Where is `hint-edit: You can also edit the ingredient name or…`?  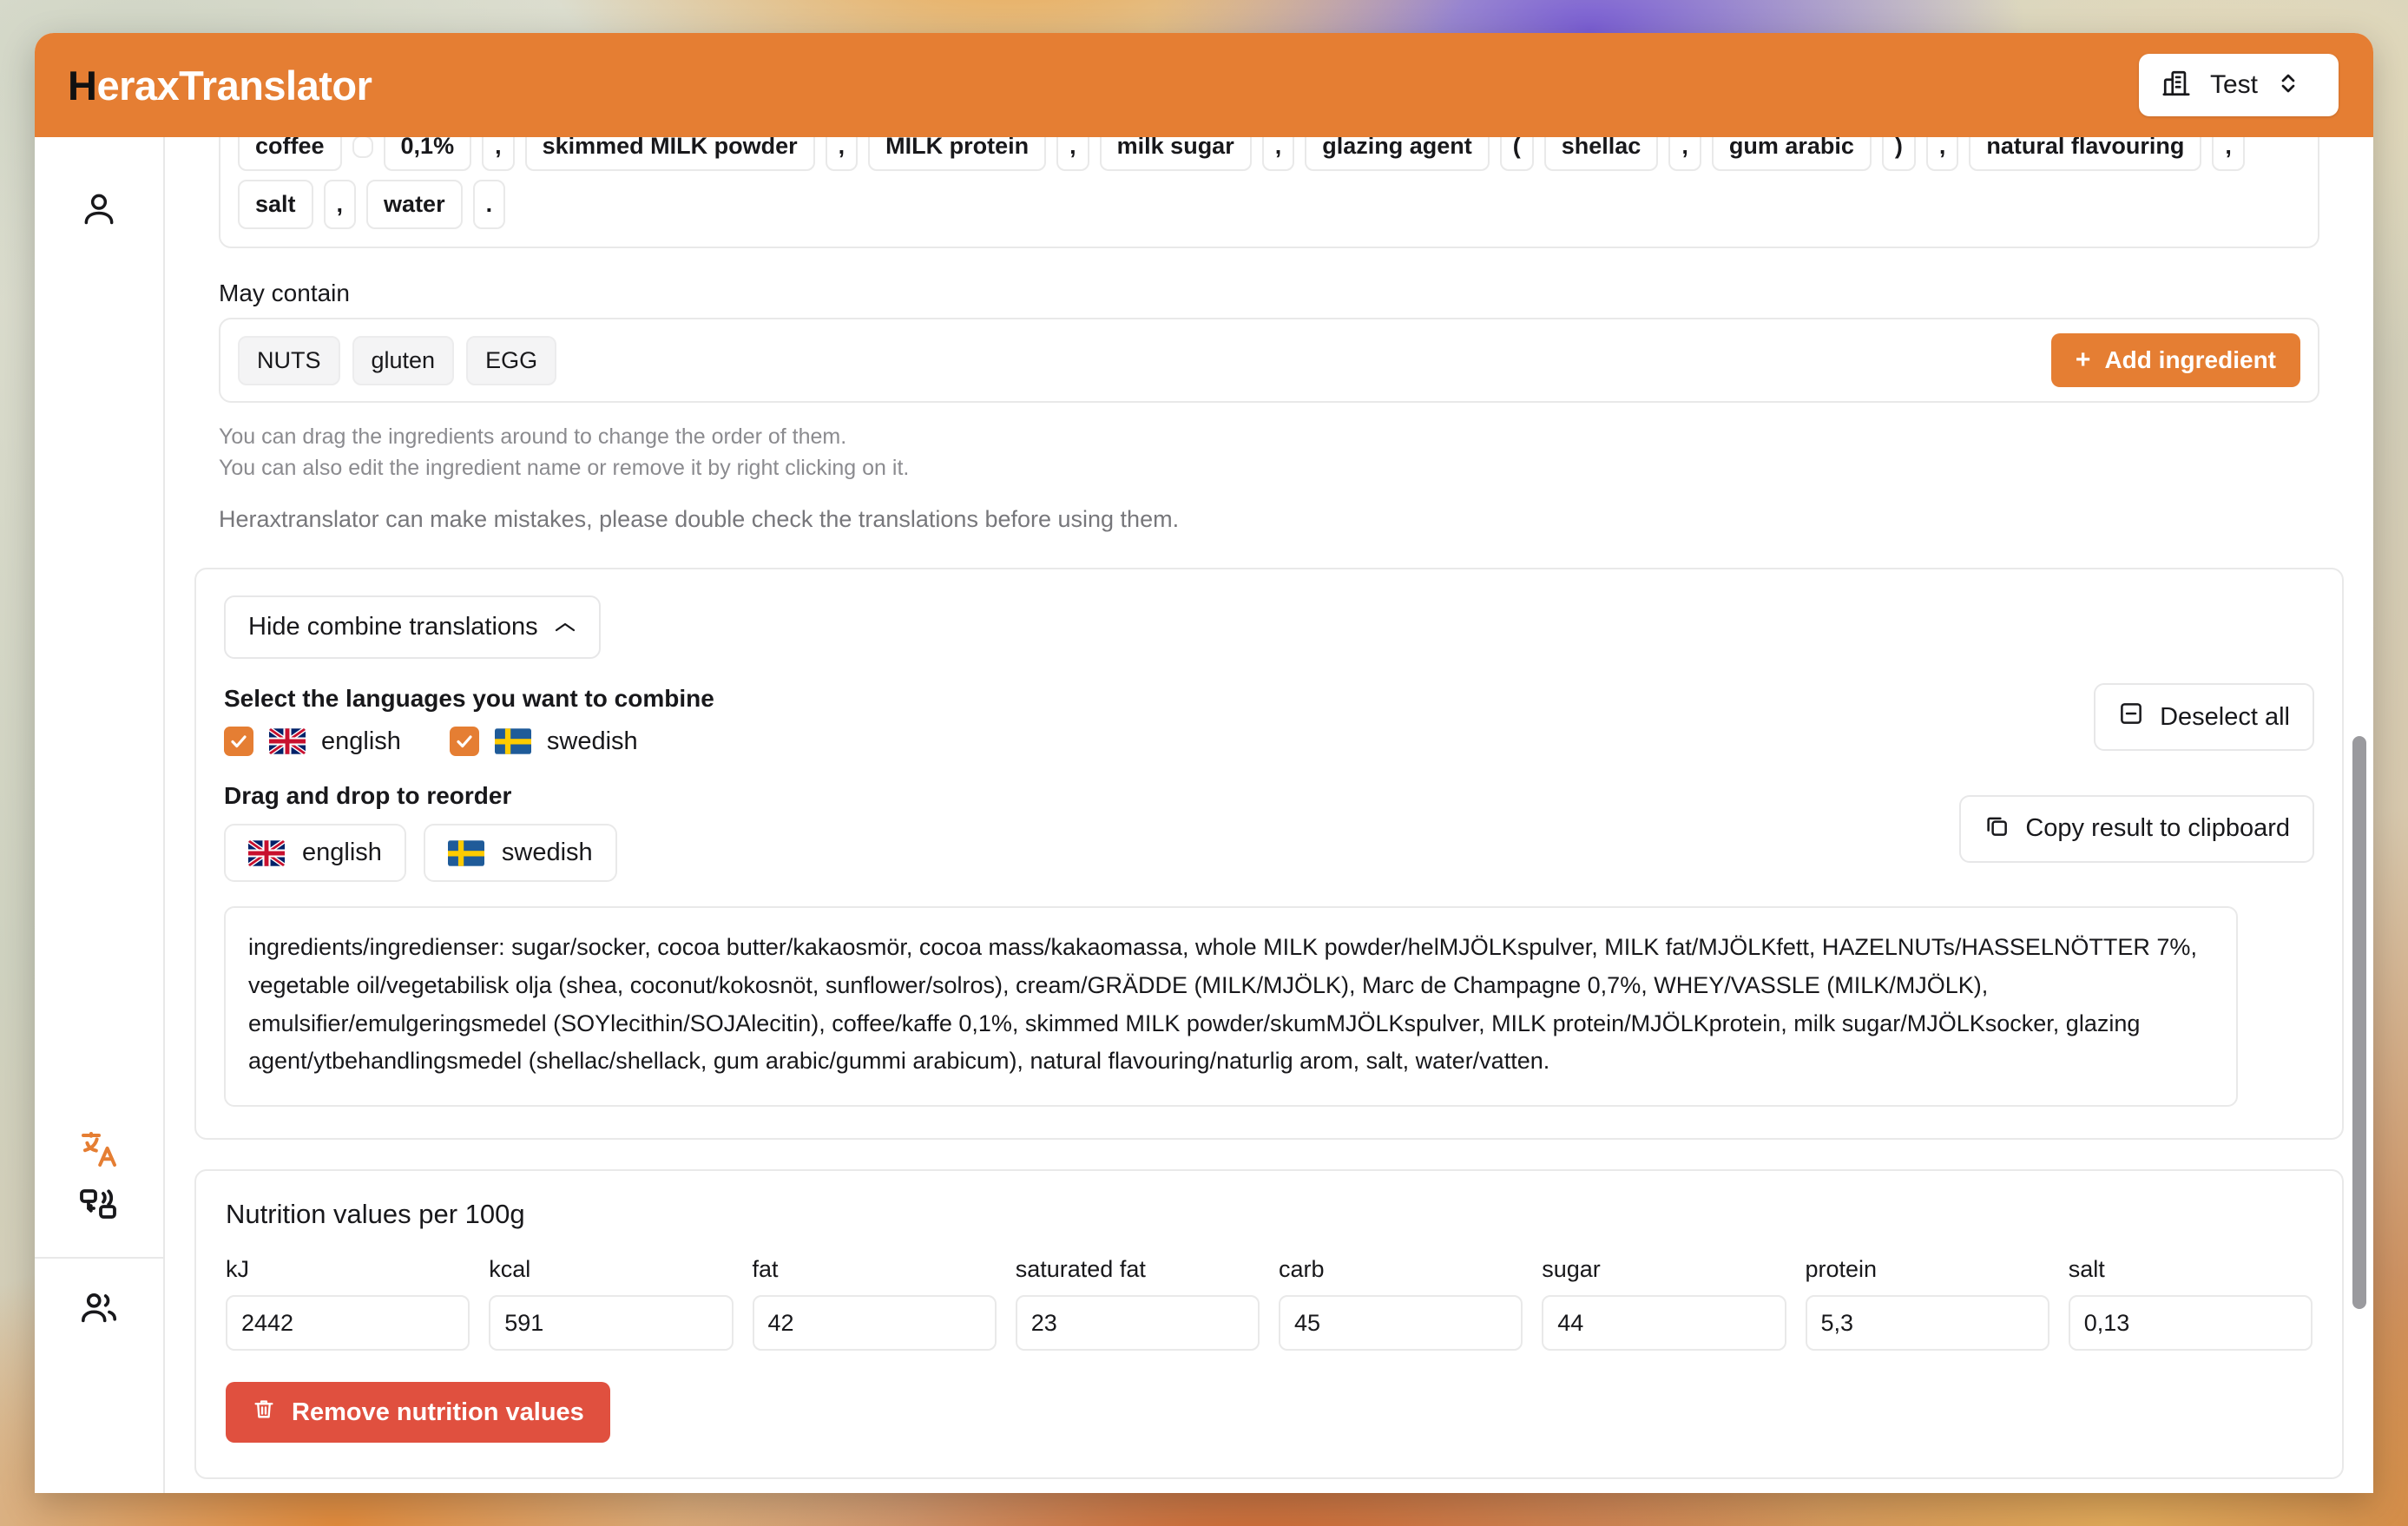 hint-edit: You can also edit the ingredient name or… is located at coordinates (564, 467).